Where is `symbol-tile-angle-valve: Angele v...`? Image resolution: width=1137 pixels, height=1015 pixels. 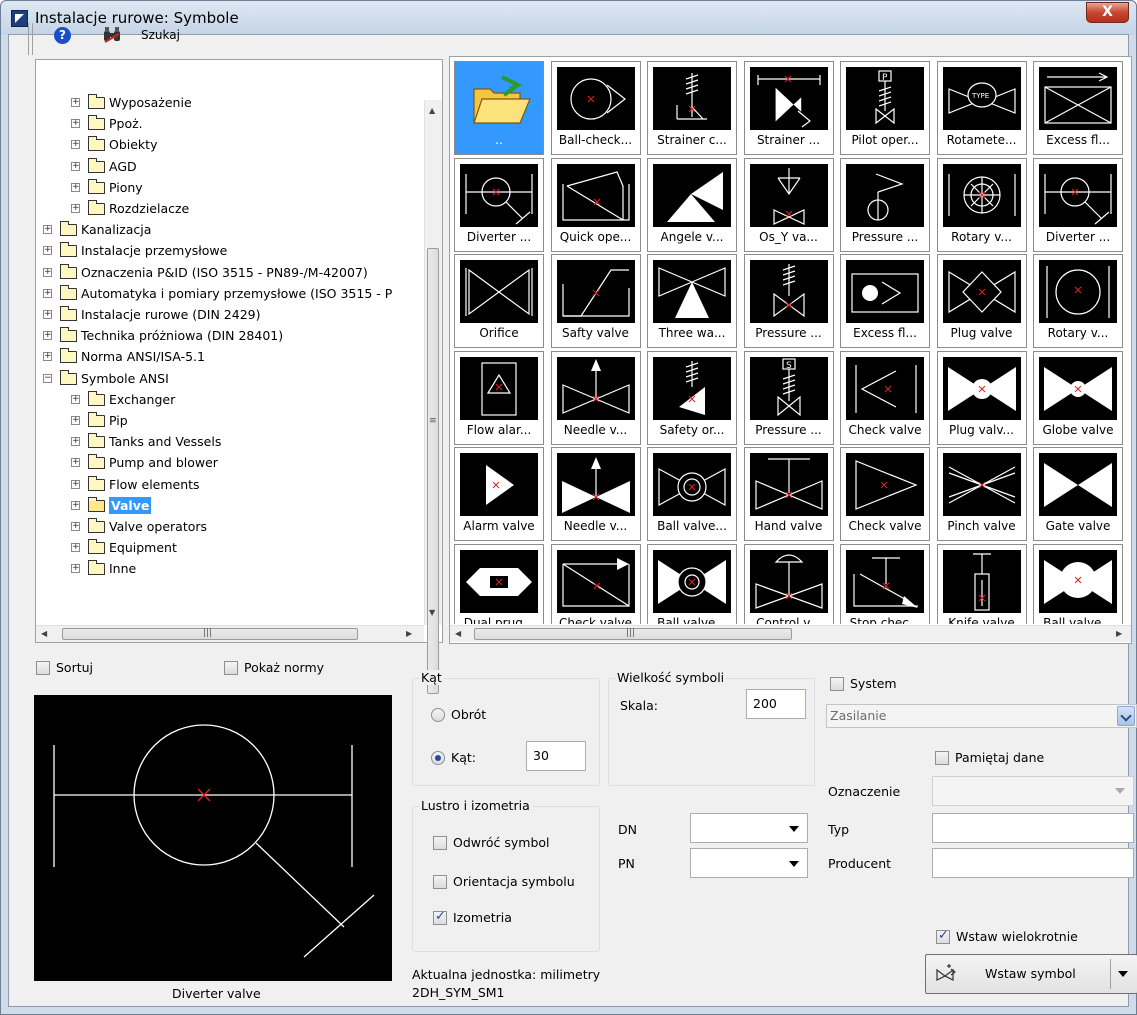 symbol-tile-angle-valve: Angele v... is located at coordinates (692, 204).